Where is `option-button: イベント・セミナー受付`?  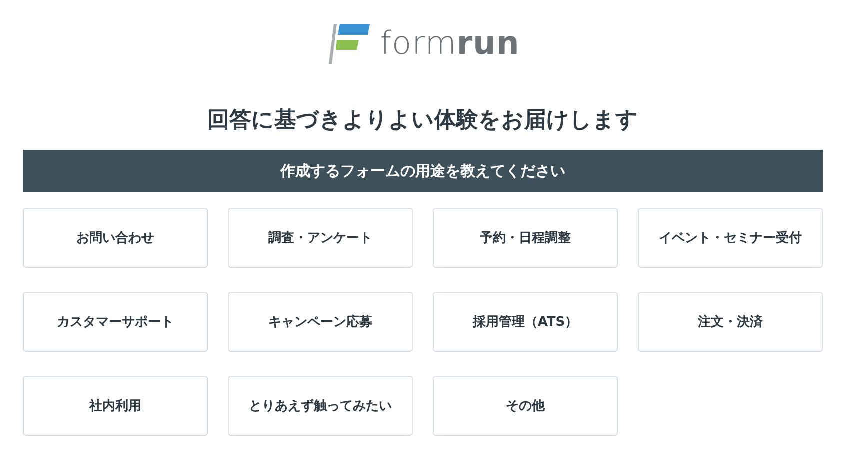 option-button: イベント・セミナー受付 is located at coordinates (730, 238).